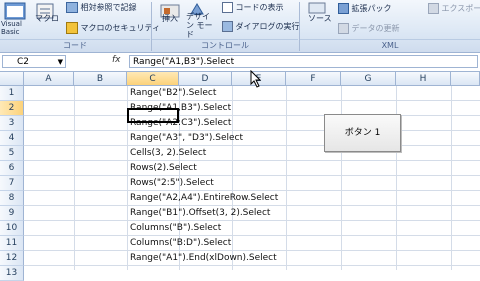 This screenshot has width=480, height=281. I want to click on group-control-label: コントロール, so click(225, 45).